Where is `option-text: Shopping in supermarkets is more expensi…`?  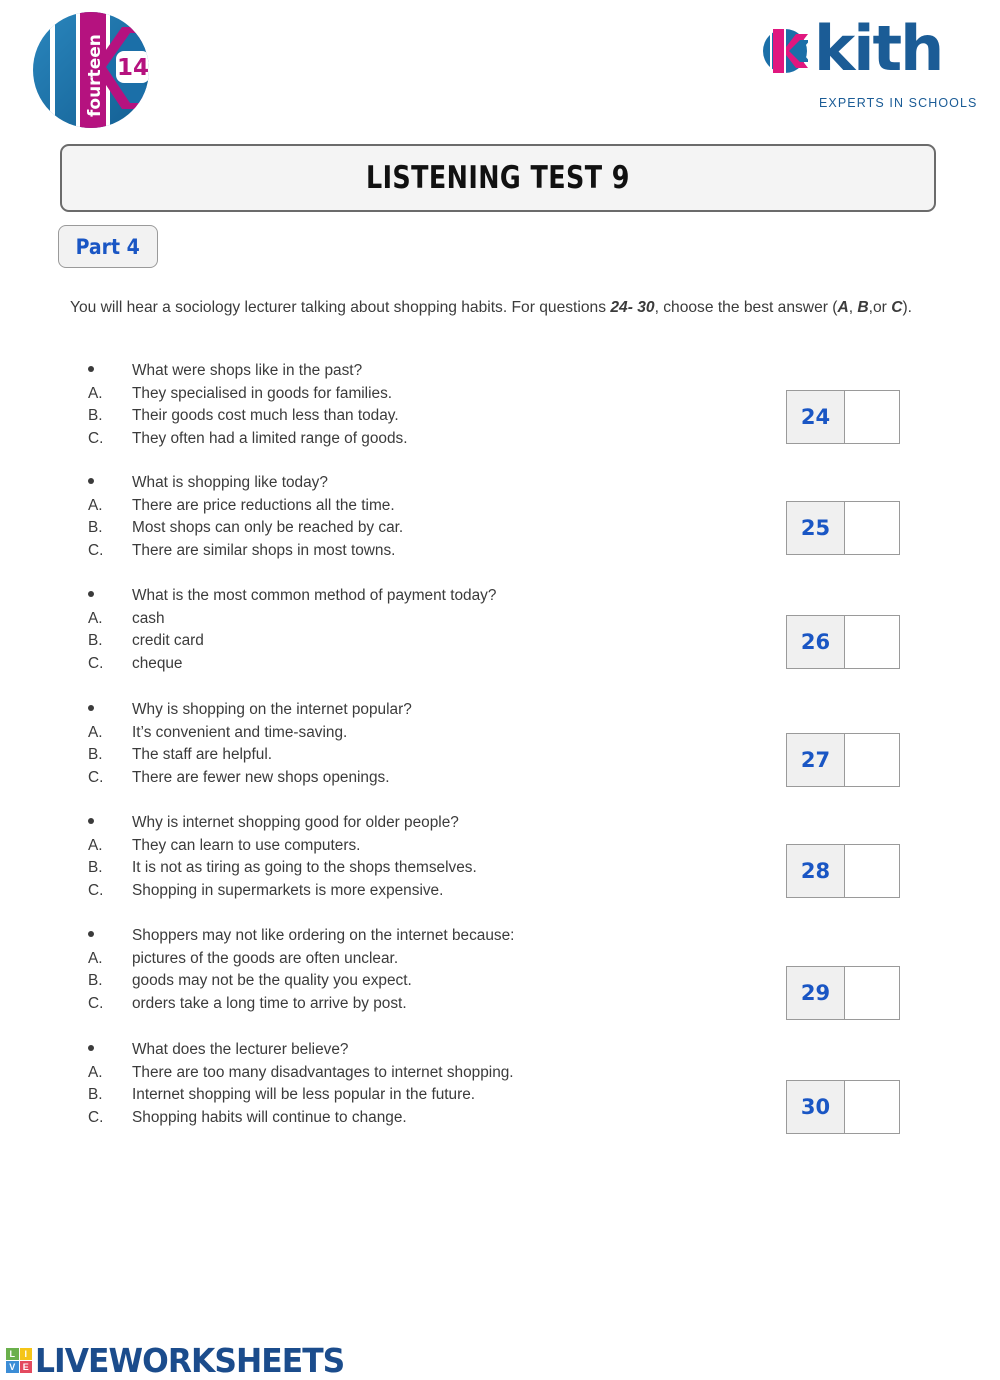 option-text: Shopping in supermarkets is more expensi… is located at coordinates (288, 890).